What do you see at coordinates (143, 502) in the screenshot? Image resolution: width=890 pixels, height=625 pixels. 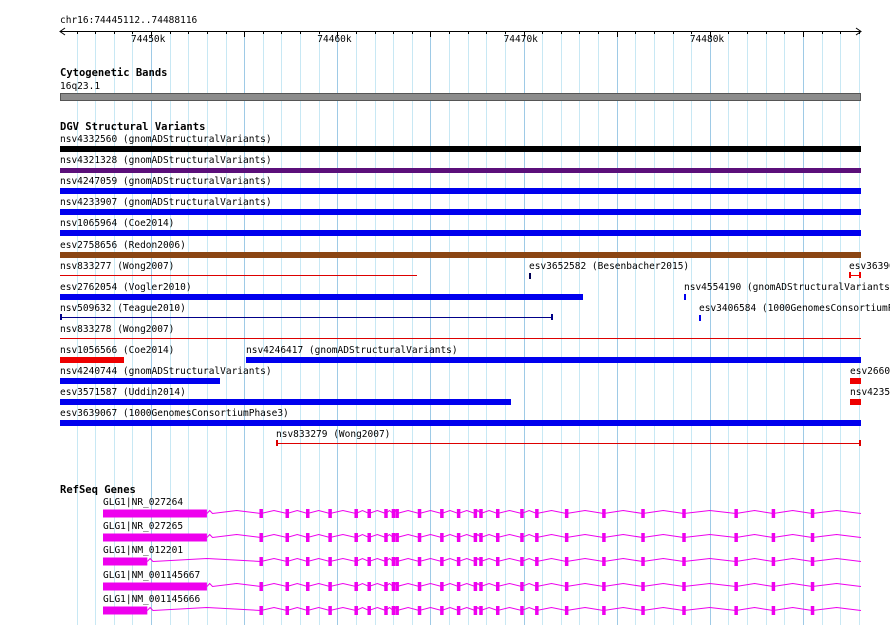 I see `gene-label: GLG1|NR_027264` at bounding box center [143, 502].